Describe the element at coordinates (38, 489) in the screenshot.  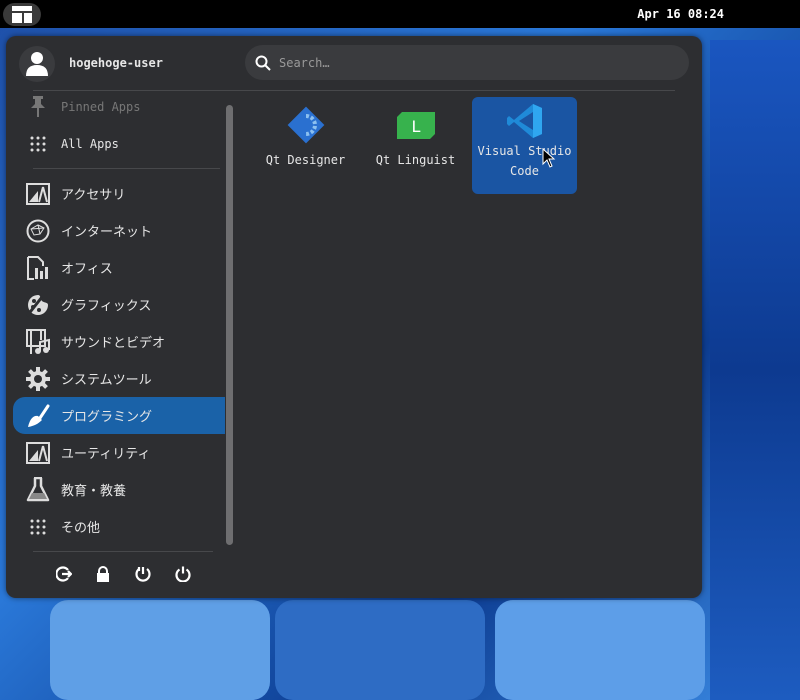
I see `flask-icon` at that location.